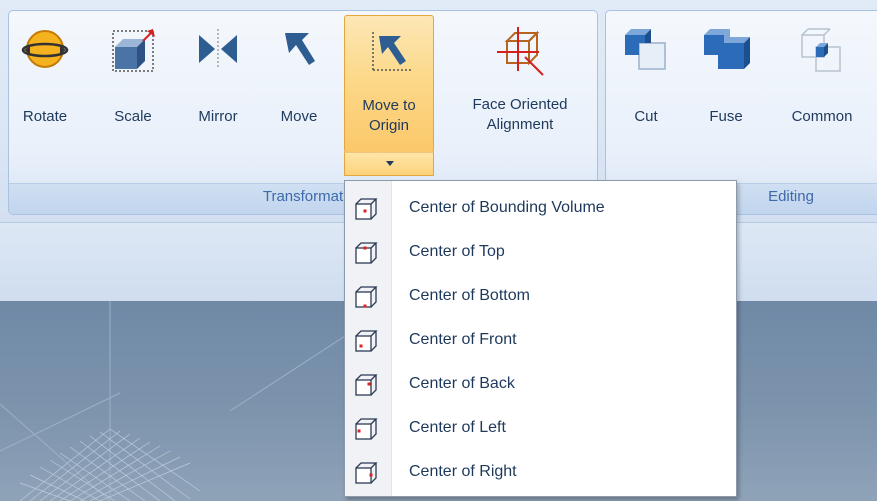 This screenshot has width=877, height=501. Describe the element at coordinates (299, 116) in the screenshot. I see `move-label: Move` at that location.